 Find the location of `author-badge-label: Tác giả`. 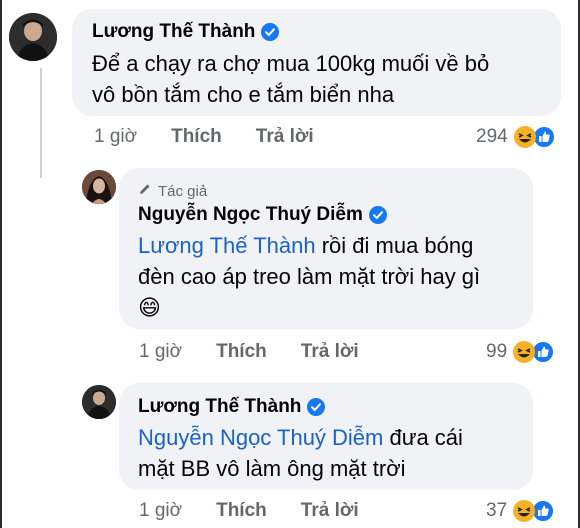

author-badge-label: Tác giả is located at coordinates (183, 191).